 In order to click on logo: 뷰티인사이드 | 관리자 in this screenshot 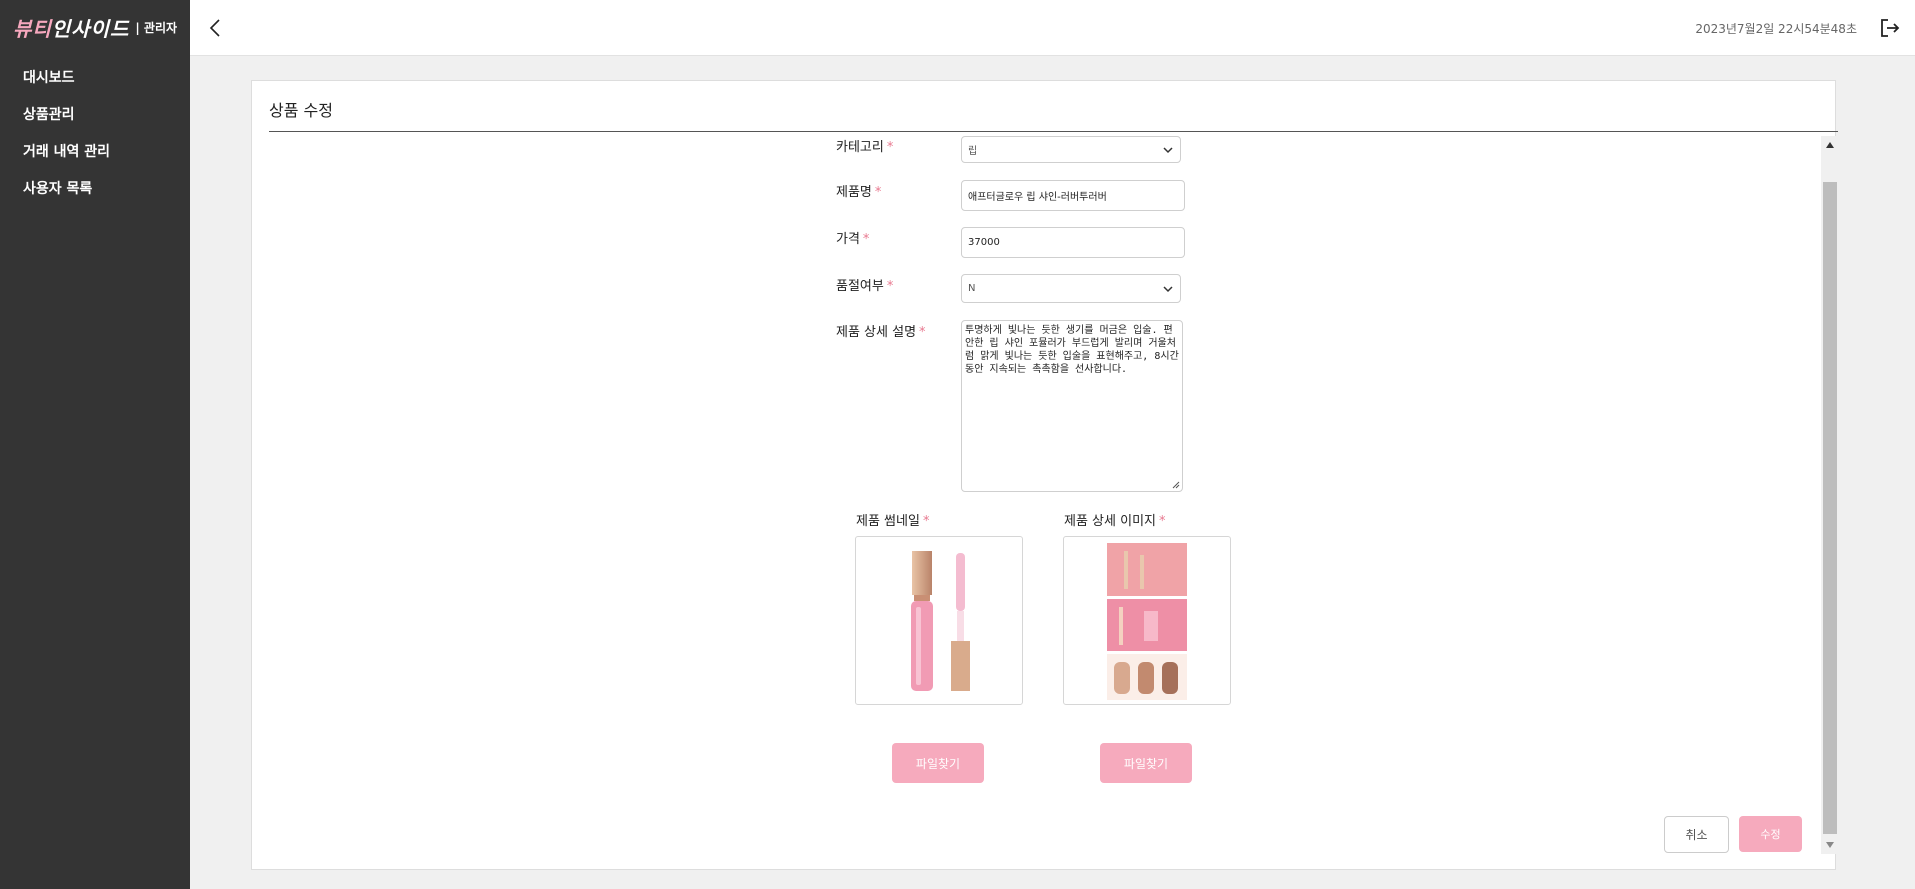, I will do `click(95, 27)`.